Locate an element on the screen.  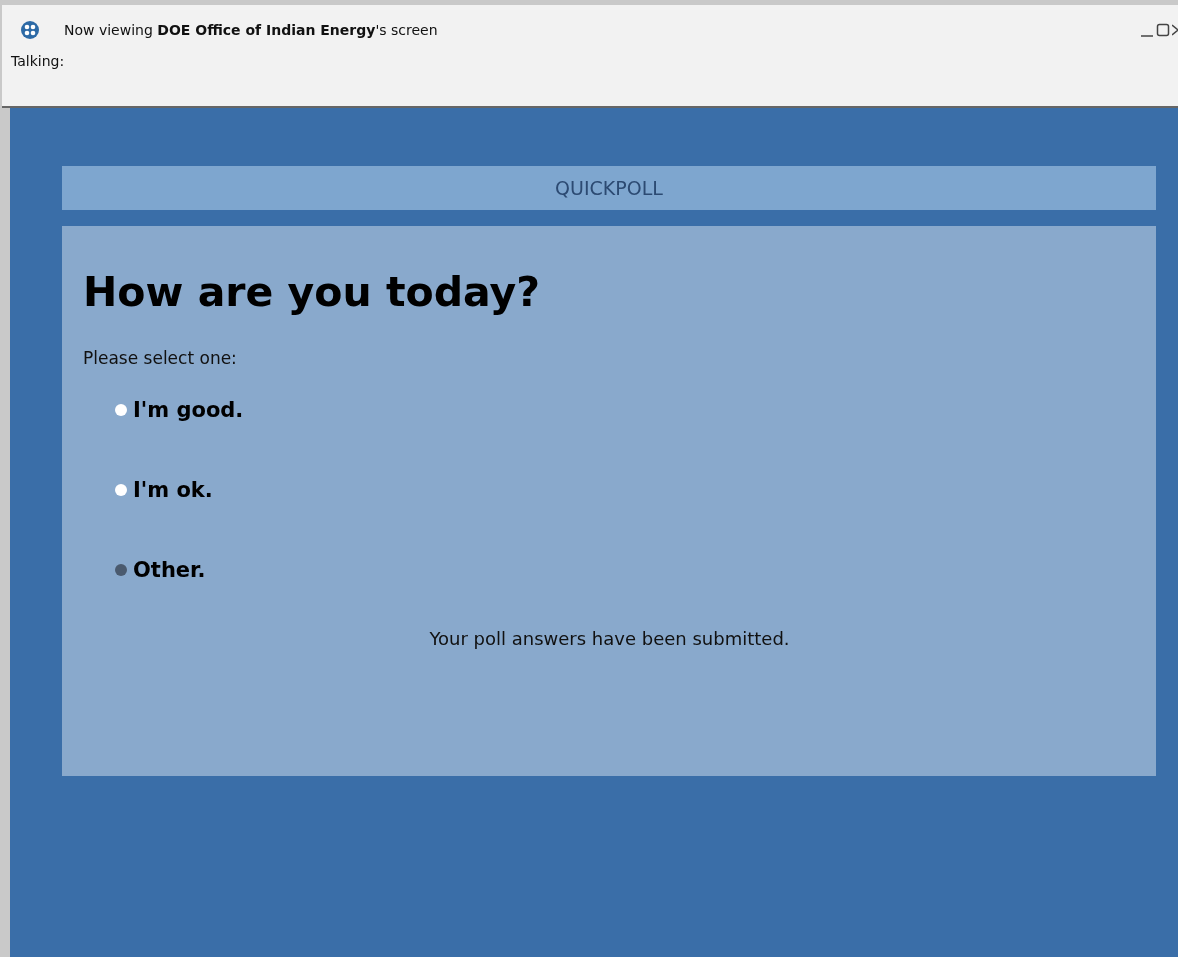
option-label: I'm ok. is located at coordinates (173, 490).